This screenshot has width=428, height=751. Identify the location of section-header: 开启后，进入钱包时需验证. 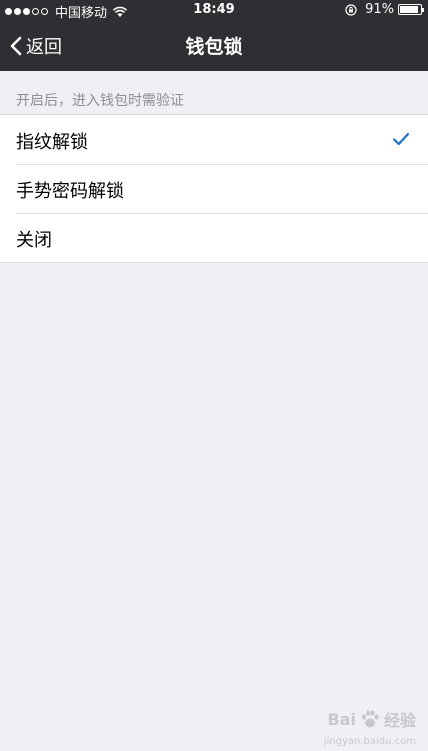
(100, 101).